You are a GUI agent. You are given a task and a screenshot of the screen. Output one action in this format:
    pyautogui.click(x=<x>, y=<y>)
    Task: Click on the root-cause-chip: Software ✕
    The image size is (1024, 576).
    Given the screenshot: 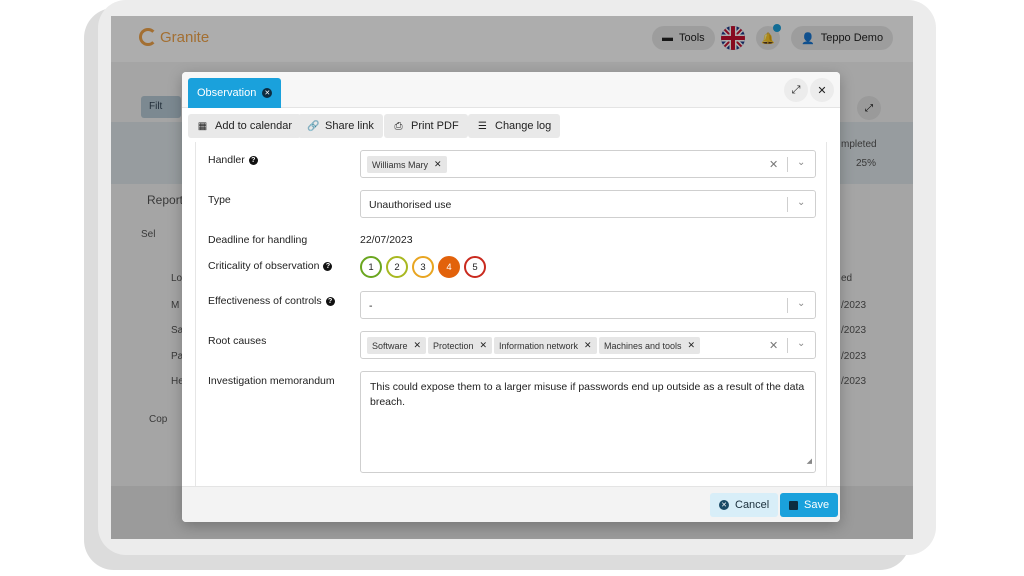 What is the action you would take?
    pyautogui.click(x=397, y=345)
    